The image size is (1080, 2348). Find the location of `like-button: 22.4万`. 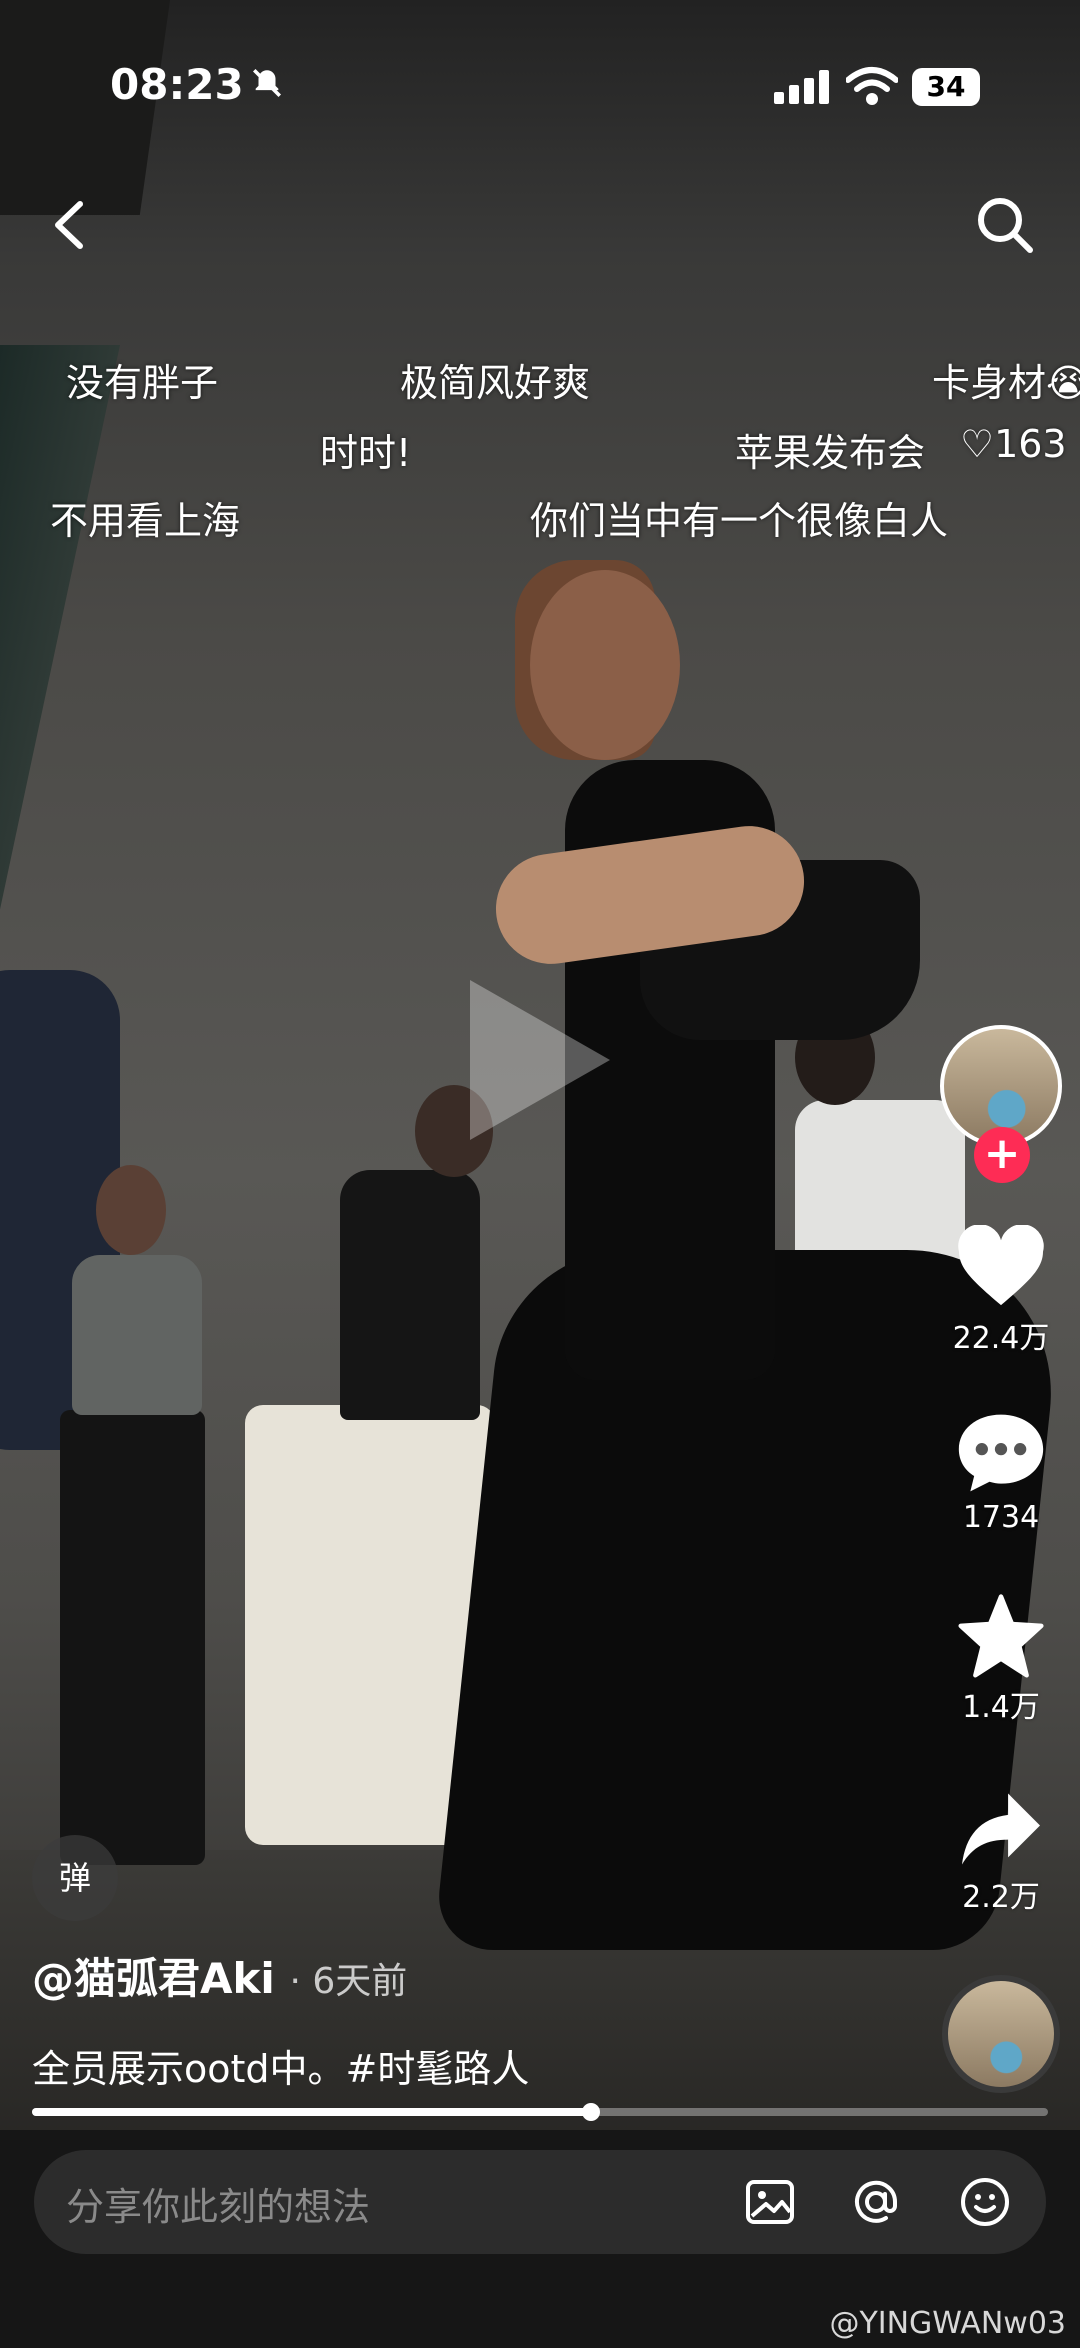

like-button: 22.4万 is located at coordinates (1001, 1291).